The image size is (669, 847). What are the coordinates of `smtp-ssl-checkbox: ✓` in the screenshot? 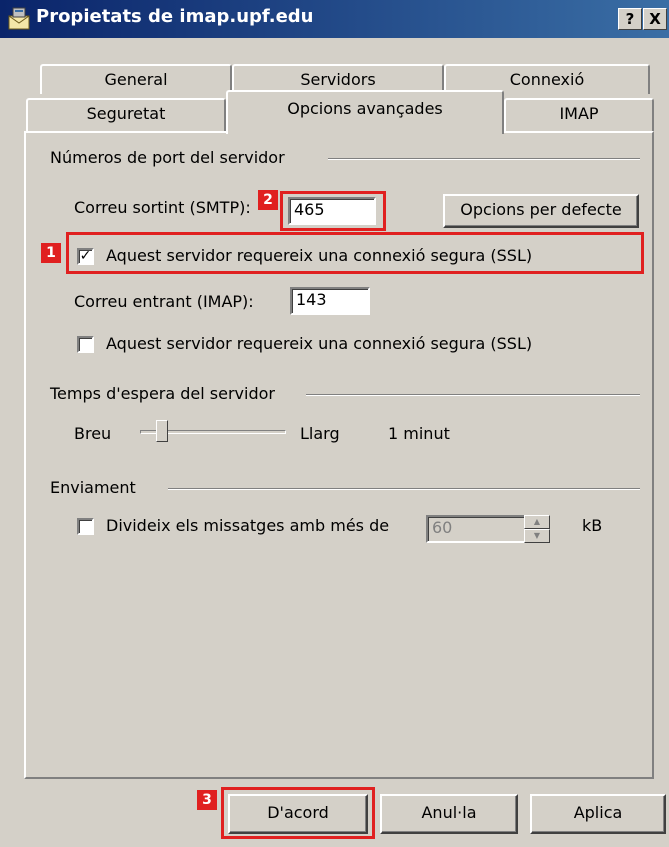 It's located at (85, 256).